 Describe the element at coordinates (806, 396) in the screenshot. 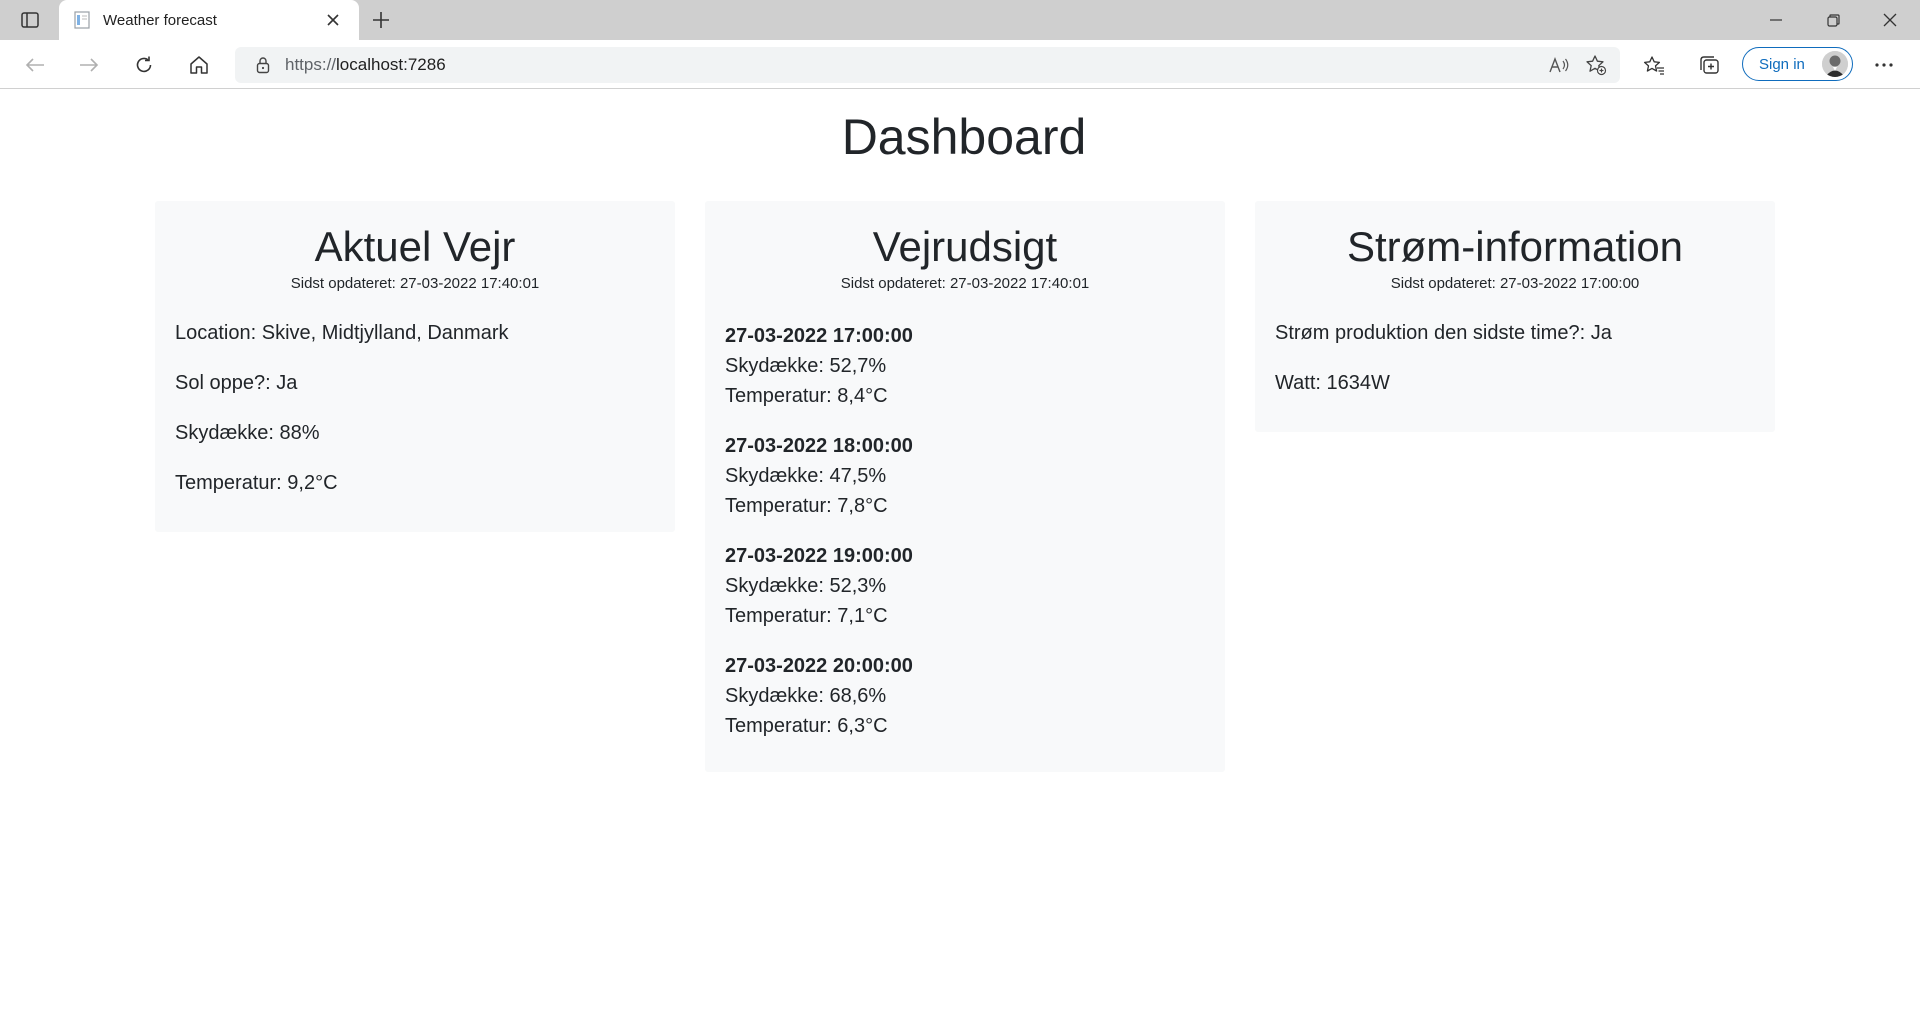

I see `forecast-temperature: Temperatur: 8,4°C` at that location.